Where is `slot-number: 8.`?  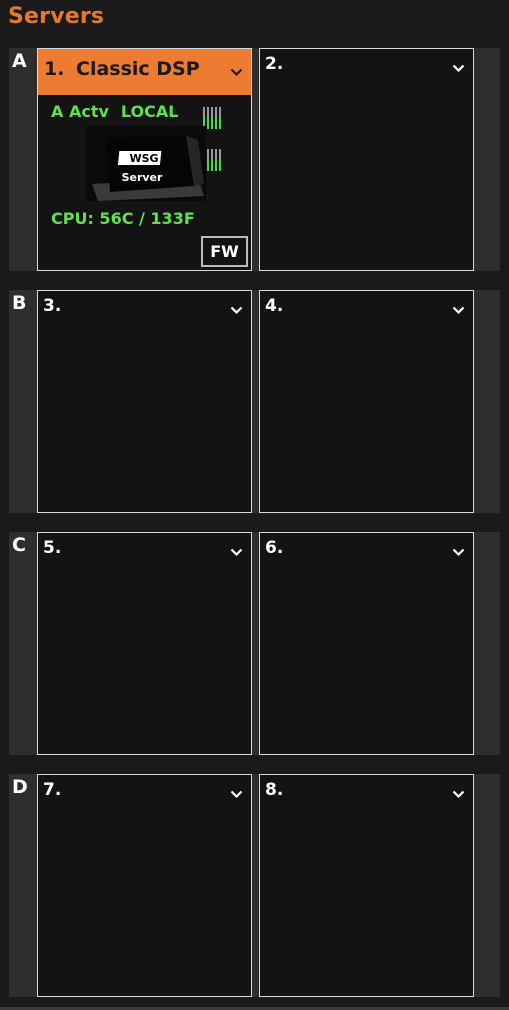 slot-number: 8. is located at coordinates (274, 790).